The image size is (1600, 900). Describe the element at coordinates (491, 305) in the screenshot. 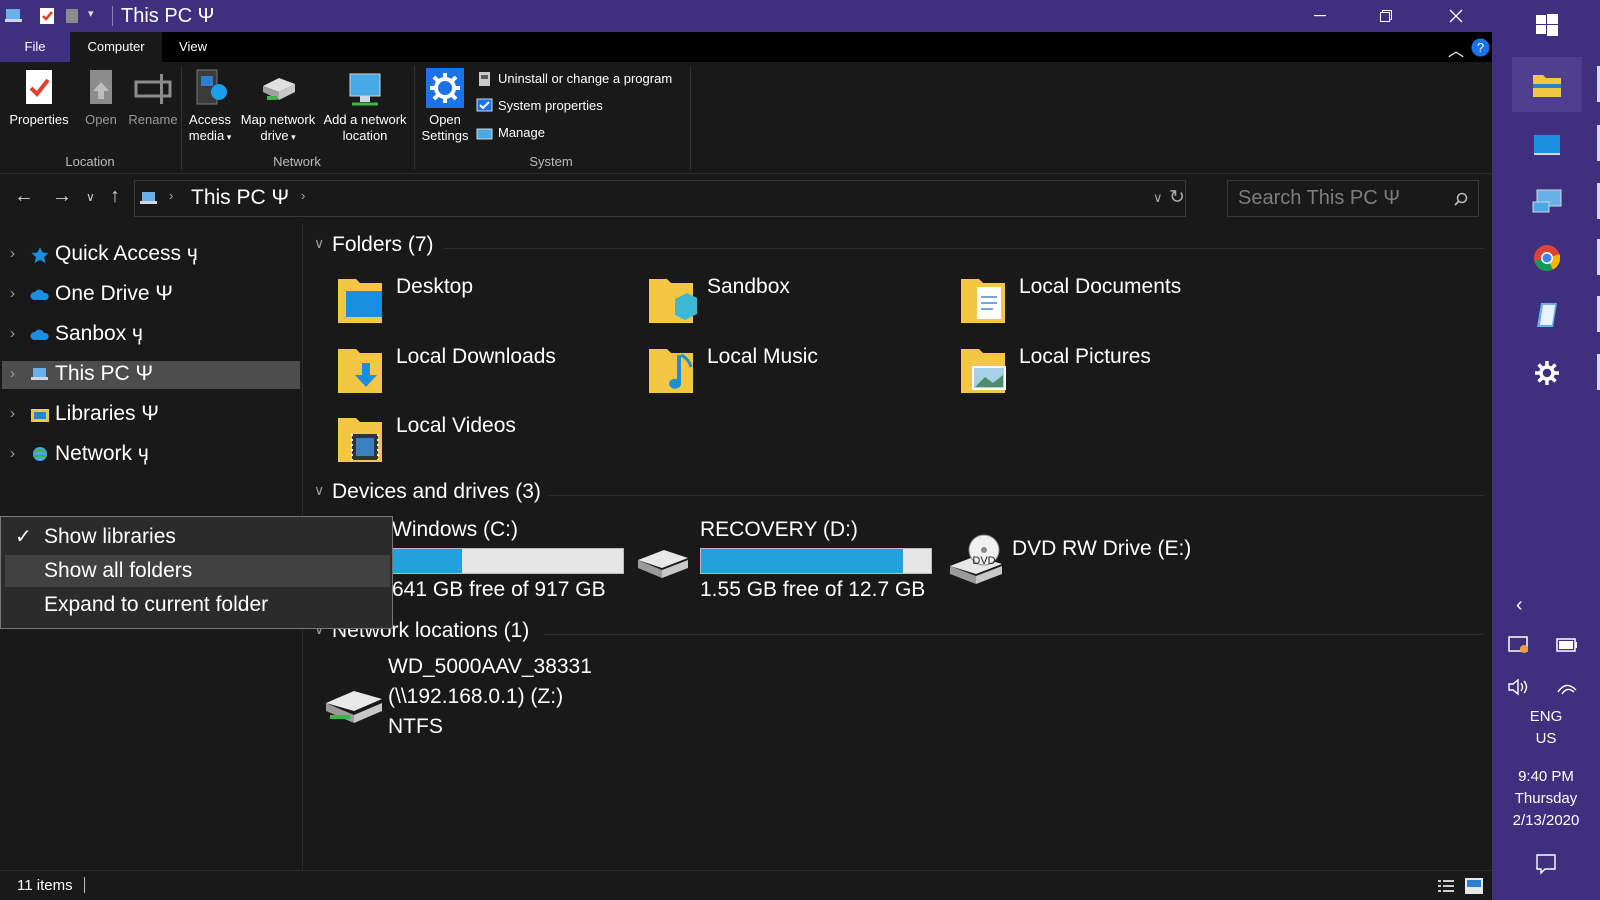

I see `folder-tile-desktop: Desktop` at that location.